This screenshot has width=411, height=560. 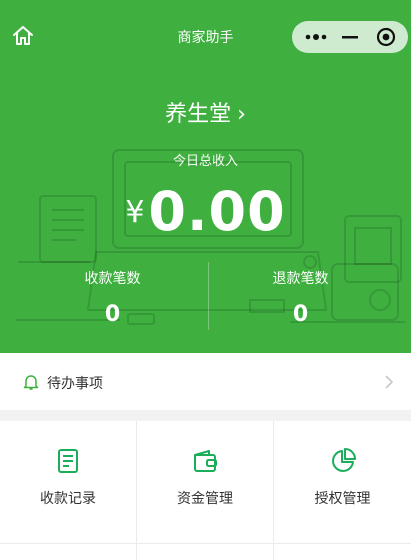 I want to click on minimize-icon, so click(x=350, y=37).